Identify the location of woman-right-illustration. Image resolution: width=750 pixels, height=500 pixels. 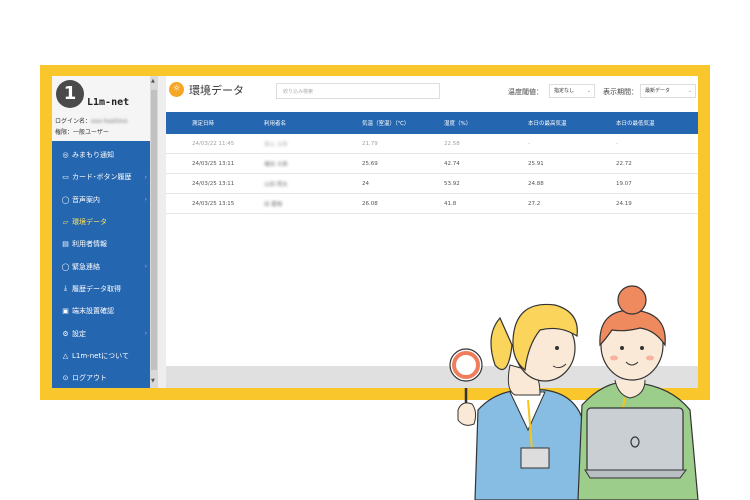
(638, 392).